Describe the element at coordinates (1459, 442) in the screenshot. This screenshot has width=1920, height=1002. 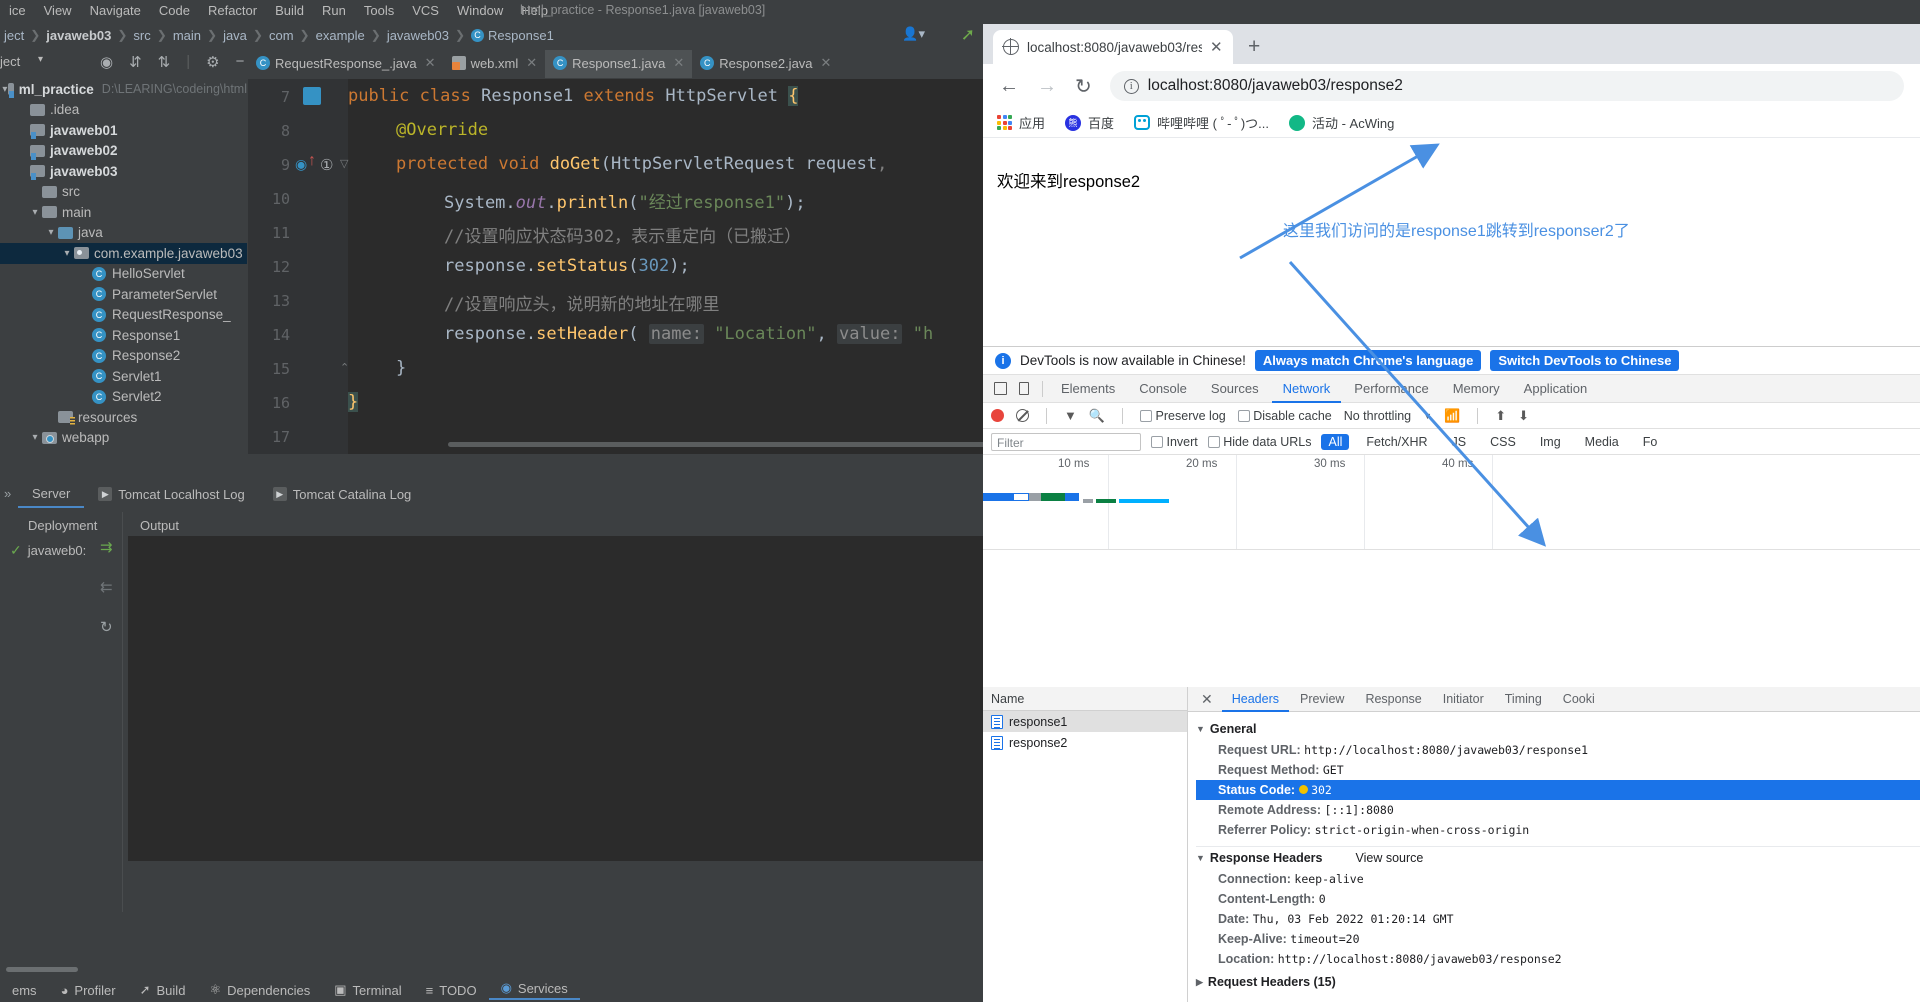
I see `filter-chip-js: JS` at that location.